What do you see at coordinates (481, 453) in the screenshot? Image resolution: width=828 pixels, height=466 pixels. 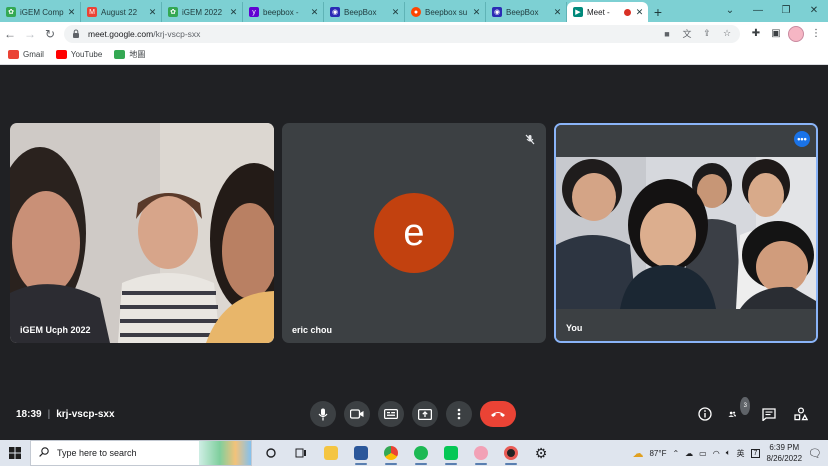 I see `chrome-profile-icon` at bounding box center [481, 453].